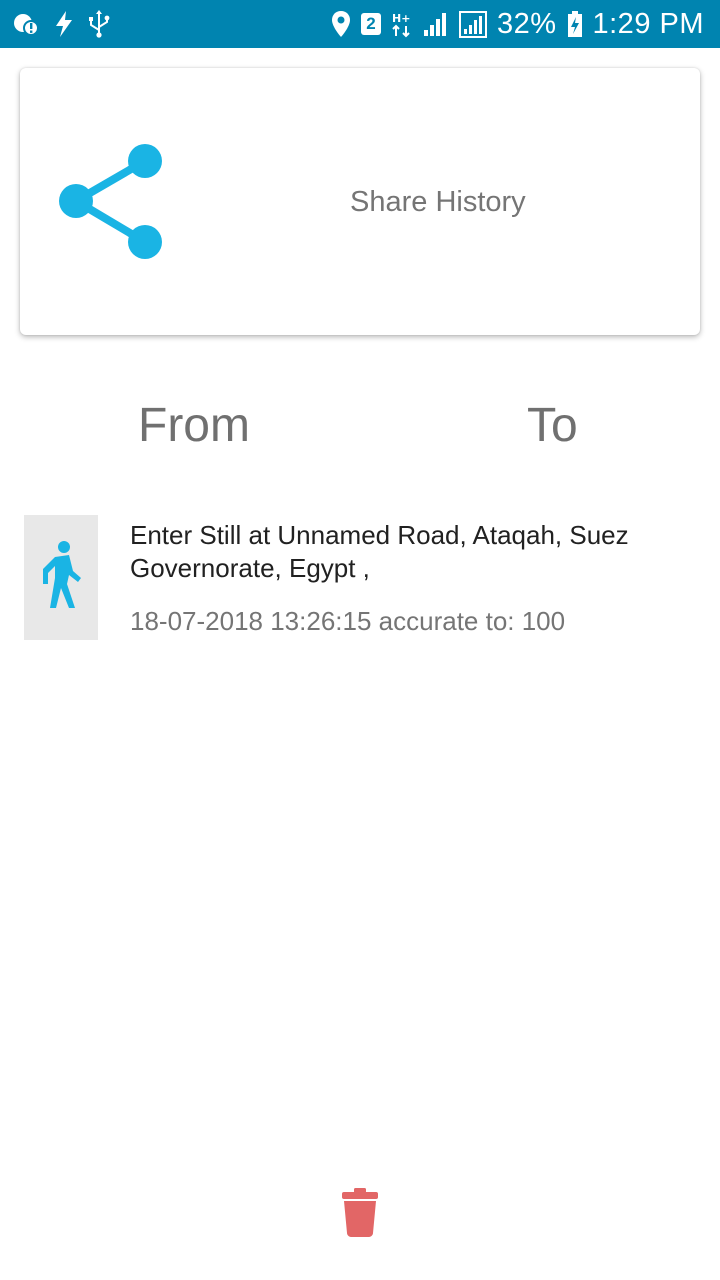  I want to click on location-pin-icon, so click(341, 24).